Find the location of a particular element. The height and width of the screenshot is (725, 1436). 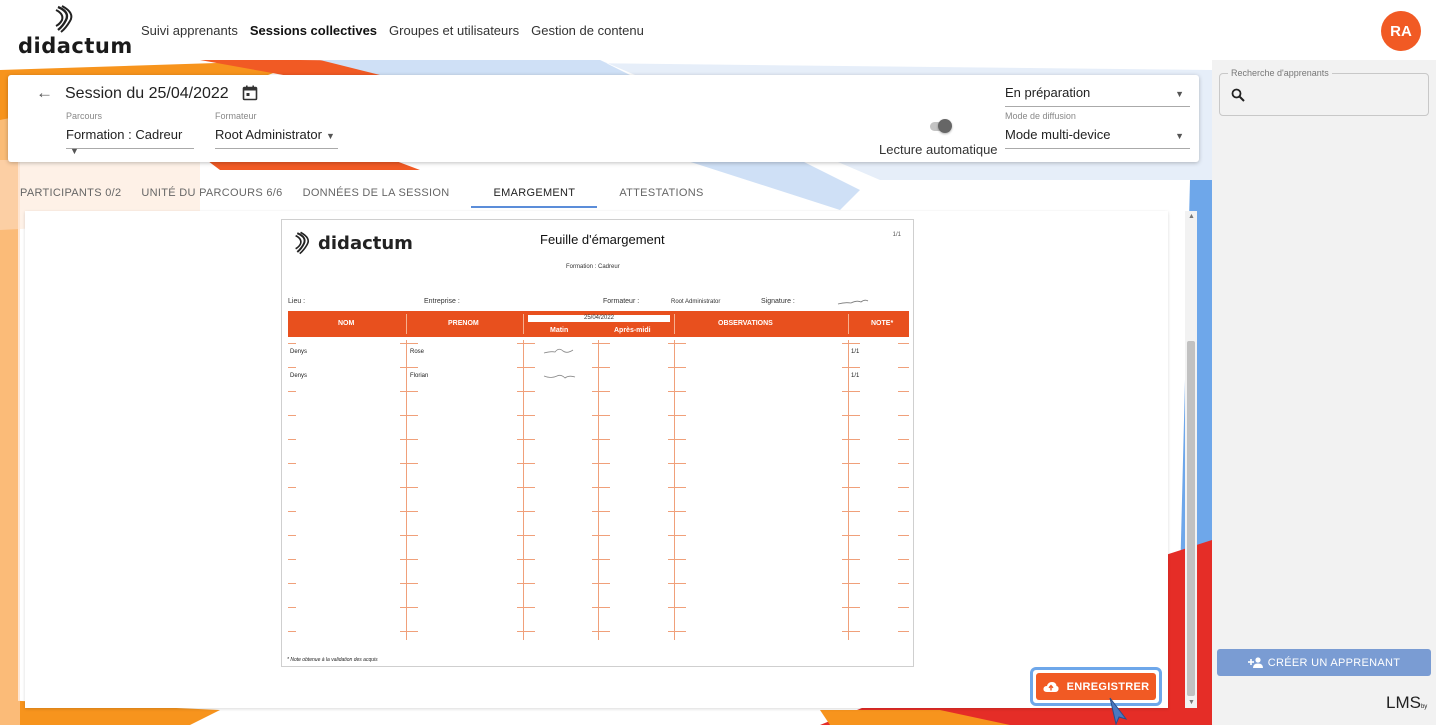

nav-gestion-contenu: Gestion de contenu is located at coordinates (587, 30).